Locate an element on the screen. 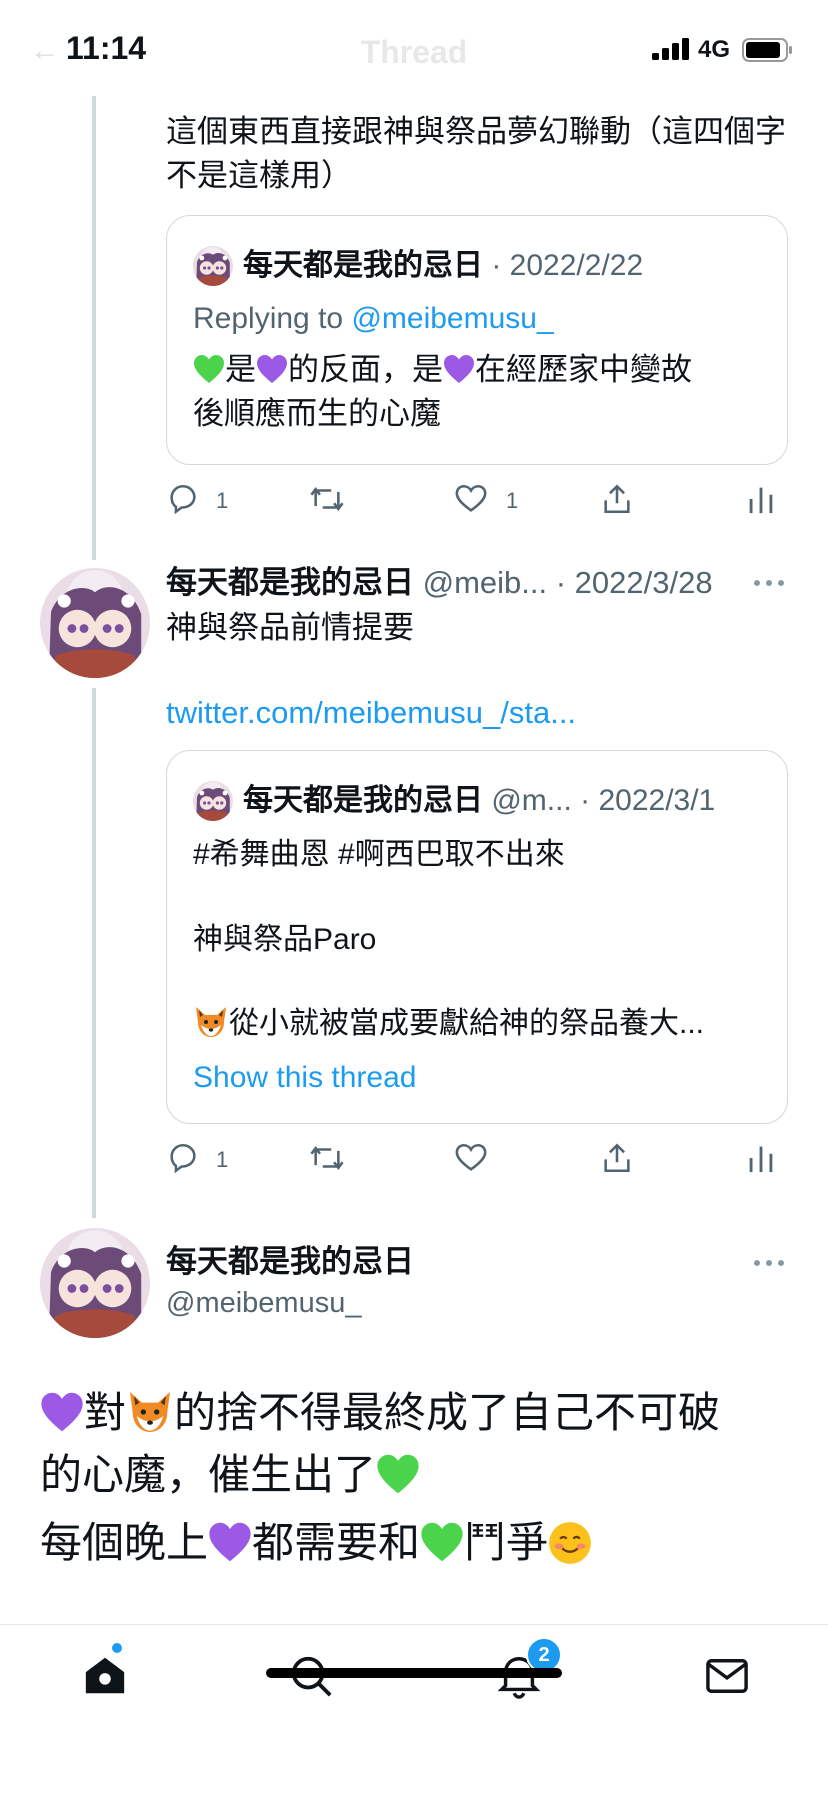 Image resolution: width=828 pixels, height=1793 pixels. tweet-actions: 1 1 is located at coordinates (476, 502).